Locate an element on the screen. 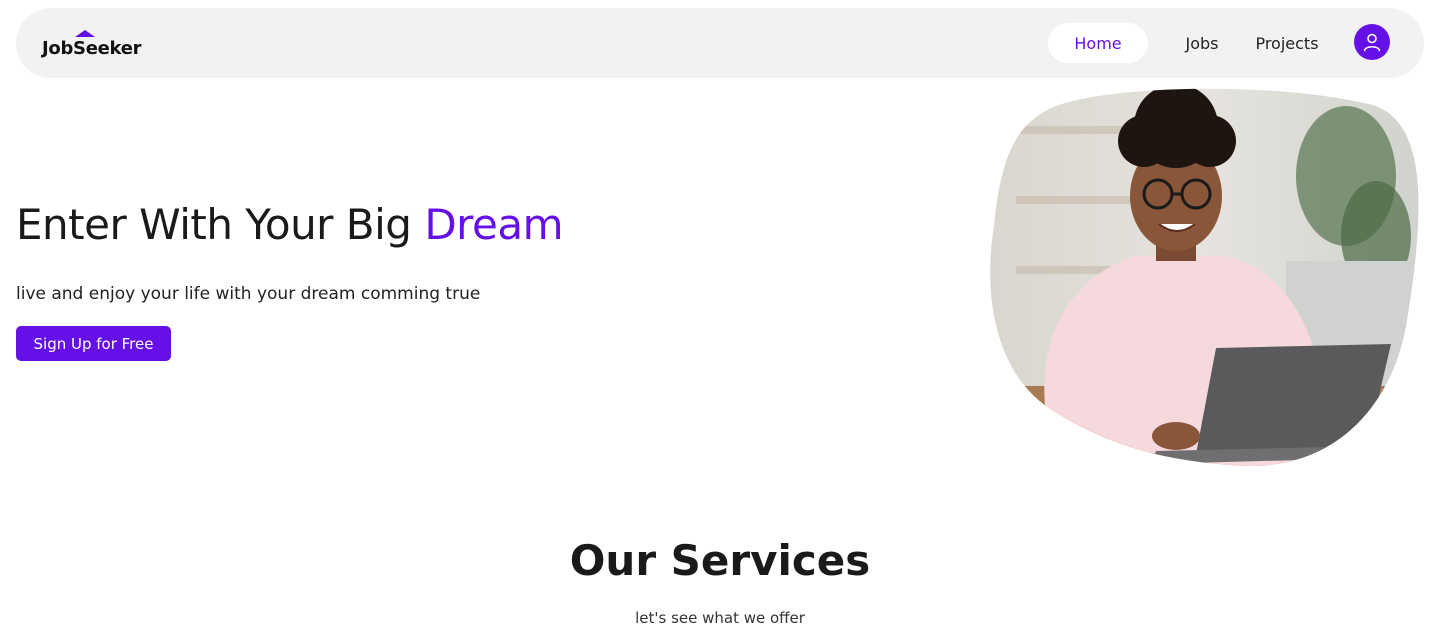 This screenshot has width=1434, height=641. services-subtitle: let's see what we offer is located at coordinates (720, 618).